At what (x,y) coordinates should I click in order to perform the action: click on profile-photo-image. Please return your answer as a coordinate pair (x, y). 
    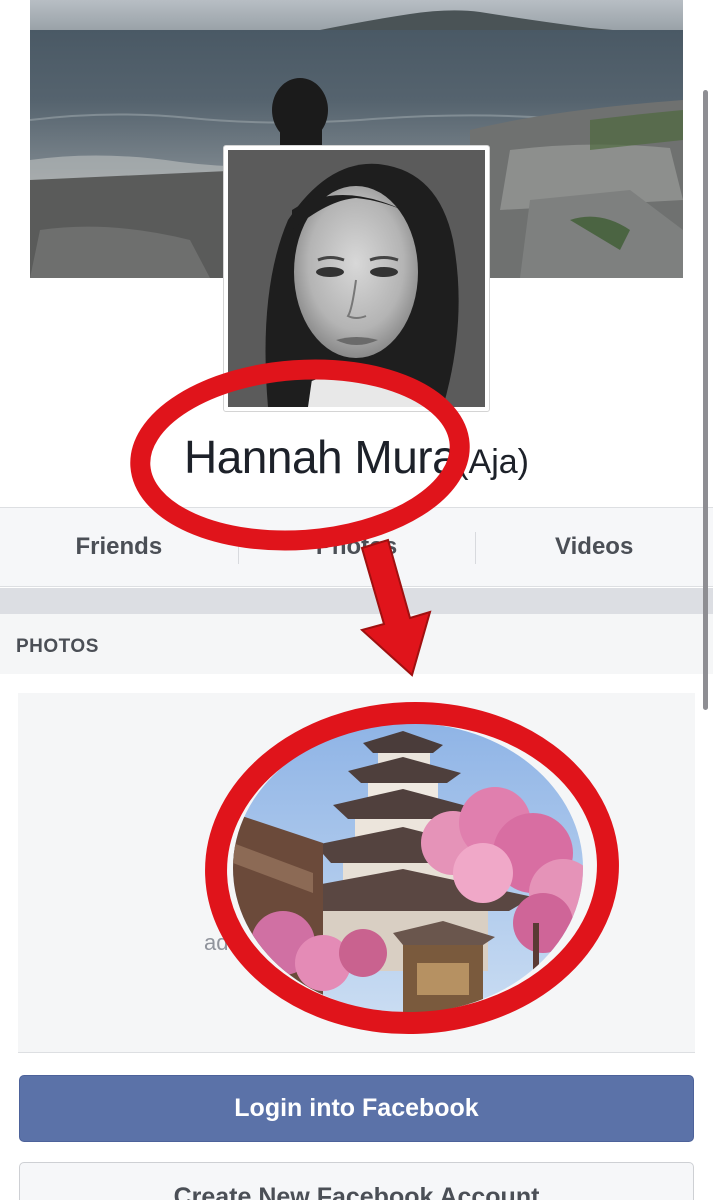
    Looking at the image, I should click on (356, 278).